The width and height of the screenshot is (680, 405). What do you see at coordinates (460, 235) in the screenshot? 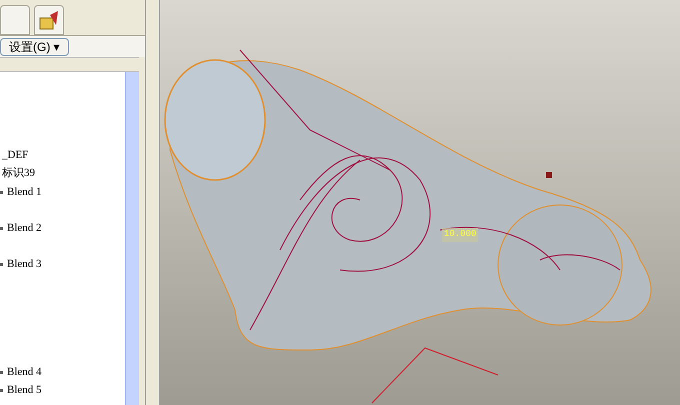
I see `dimension-label: 10.000` at bounding box center [460, 235].